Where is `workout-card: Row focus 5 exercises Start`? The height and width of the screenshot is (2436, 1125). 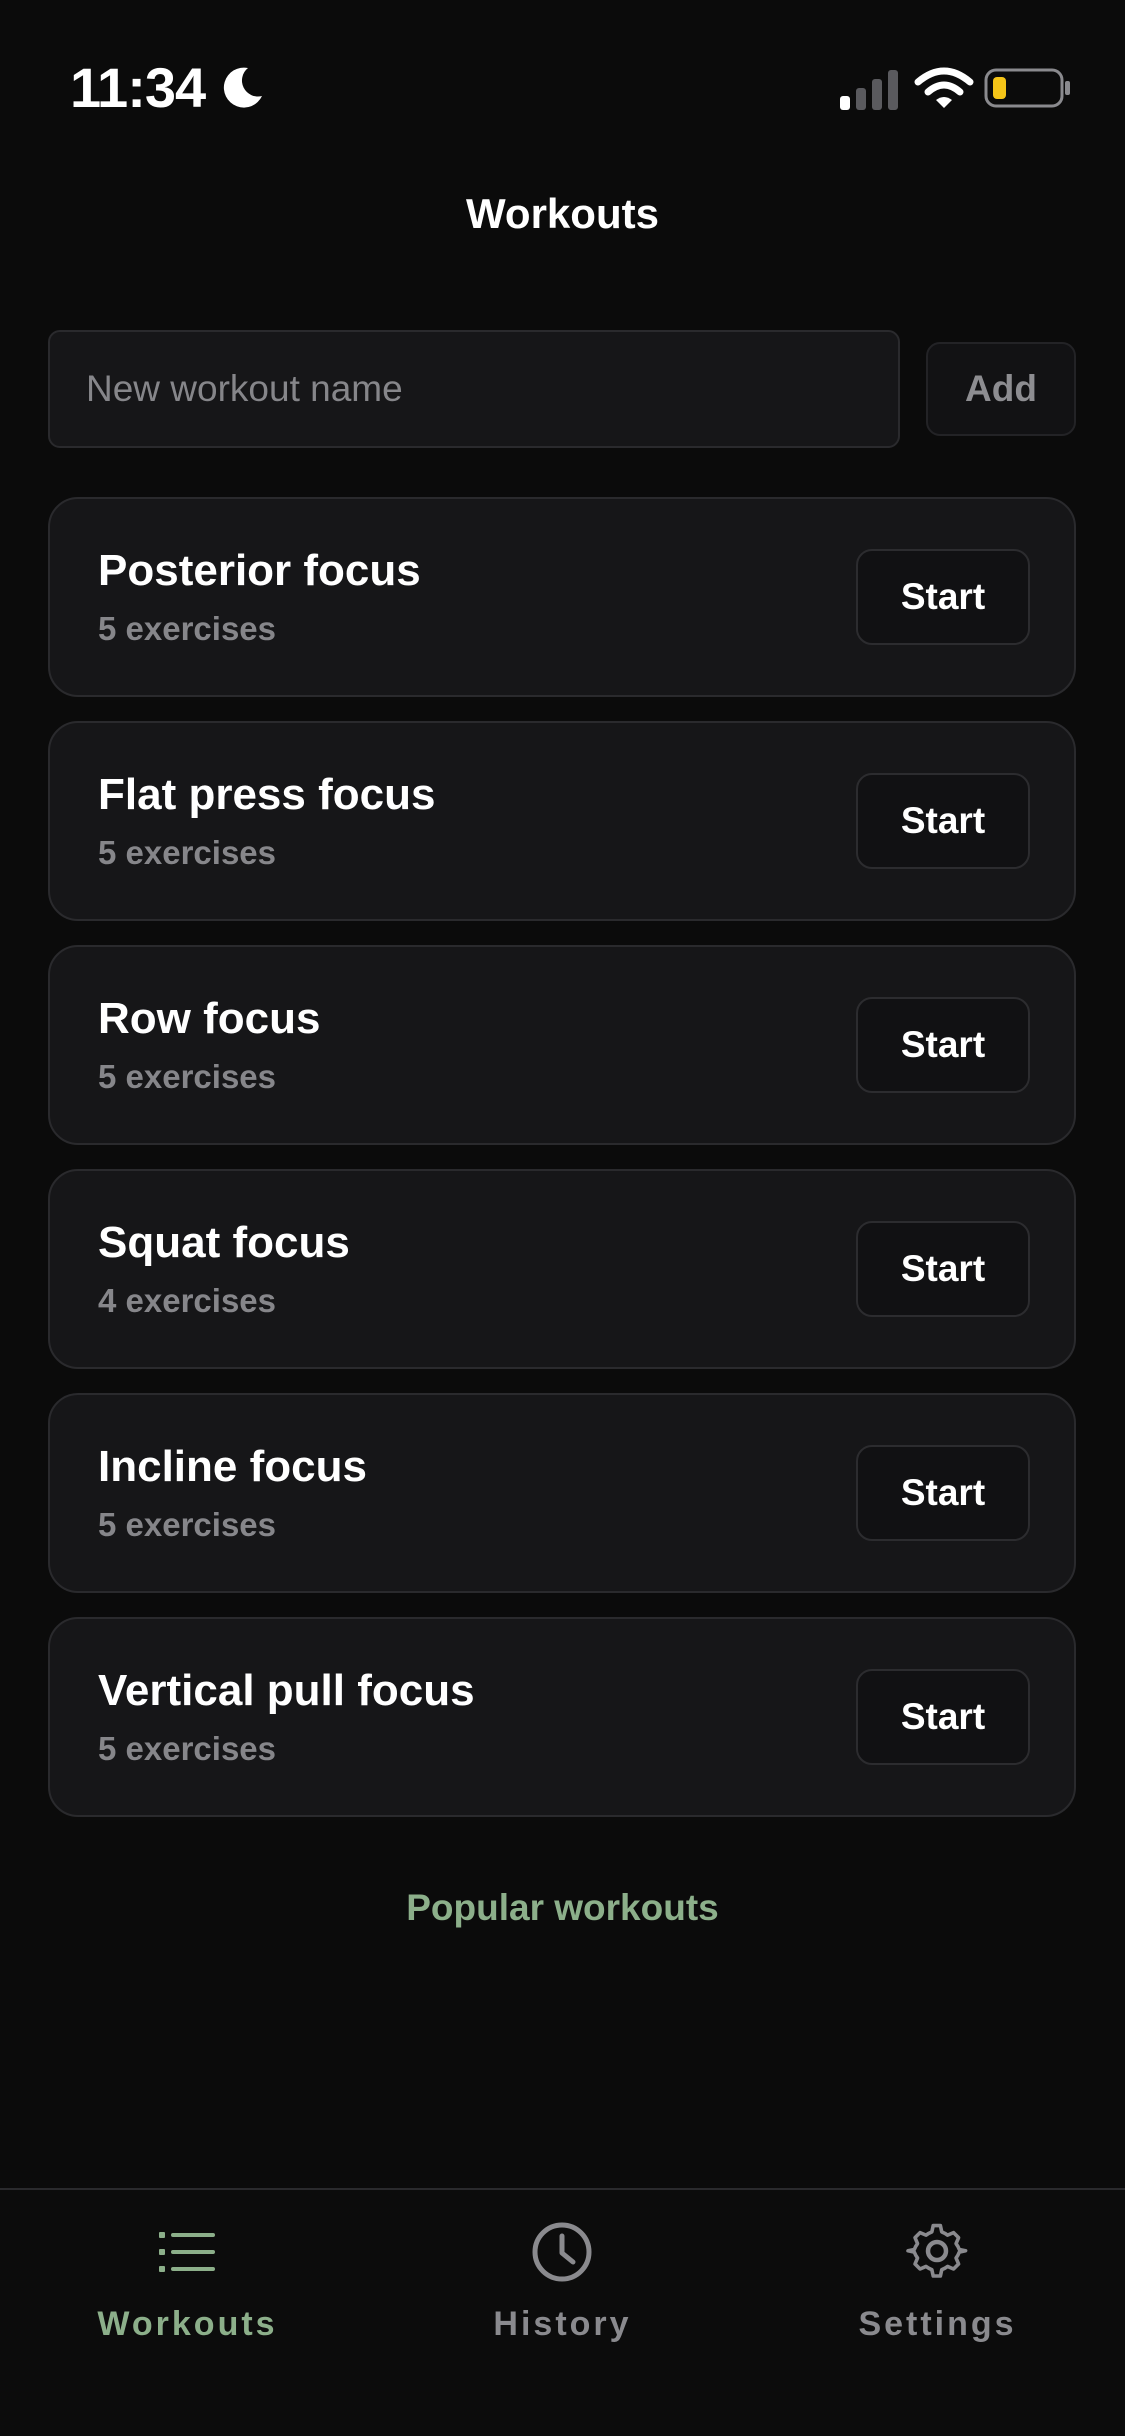 workout-card: Row focus 5 exercises Start is located at coordinates (562, 1045).